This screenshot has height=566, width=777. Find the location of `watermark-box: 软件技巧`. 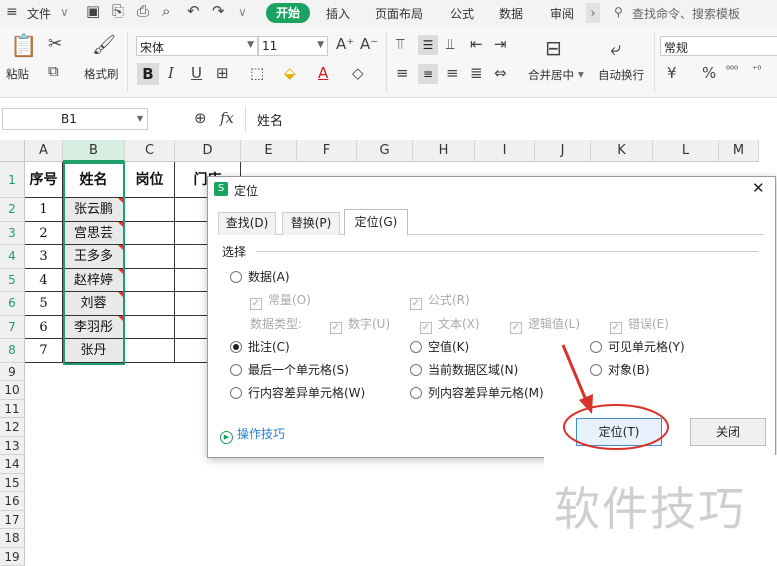

watermark-box: 软件技巧 is located at coordinates (660, 509).